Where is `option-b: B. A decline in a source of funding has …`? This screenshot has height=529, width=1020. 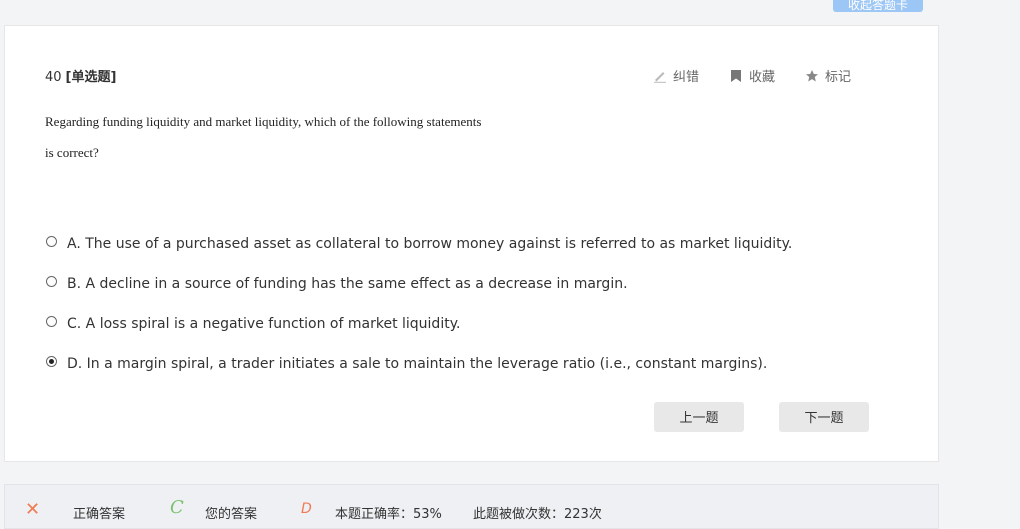
option-b: B. A decline in a source of funding has … is located at coordinates (419, 284).